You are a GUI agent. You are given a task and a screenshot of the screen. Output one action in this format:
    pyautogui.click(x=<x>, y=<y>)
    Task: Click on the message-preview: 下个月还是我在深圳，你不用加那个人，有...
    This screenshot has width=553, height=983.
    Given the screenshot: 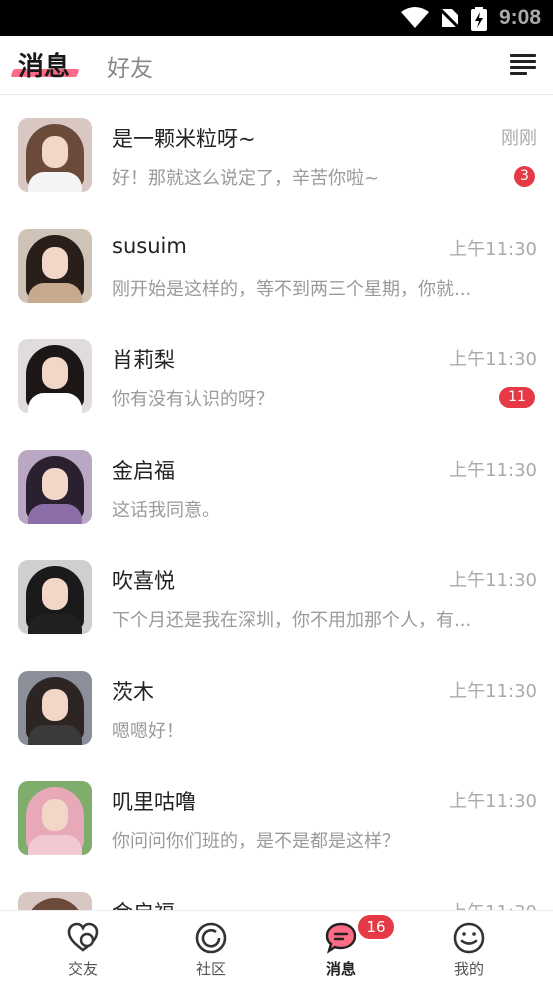 What is the action you would take?
    pyautogui.click(x=292, y=620)
    